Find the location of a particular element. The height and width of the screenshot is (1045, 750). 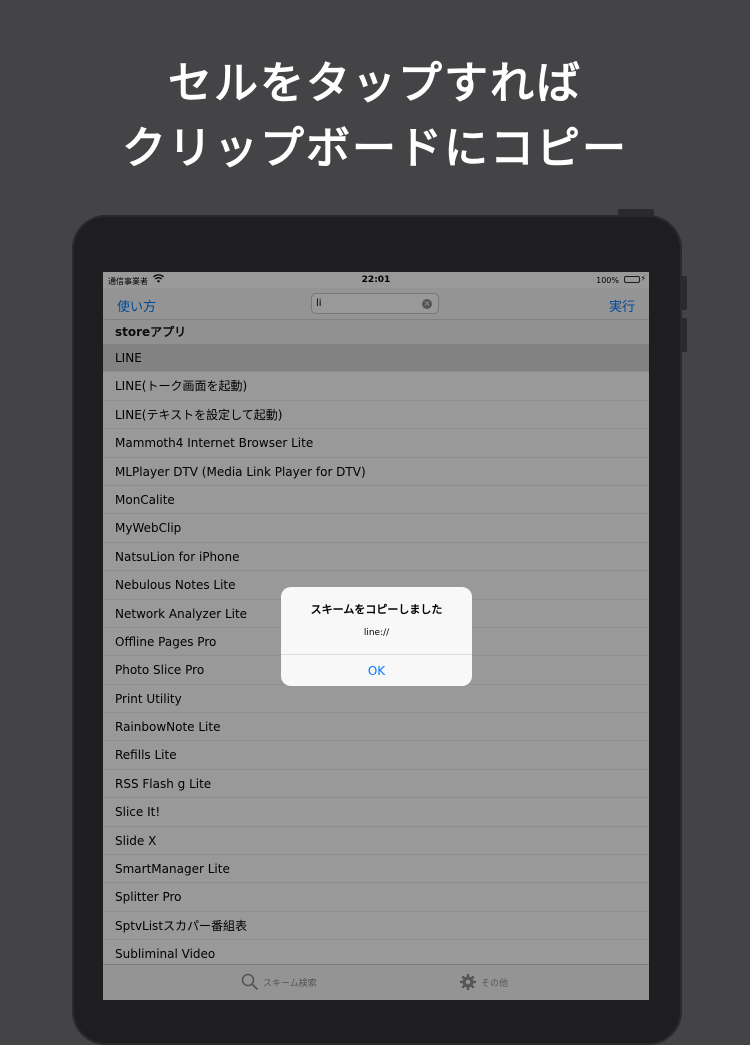

alert-ok-button: OK is located at coordinates (376, 671).